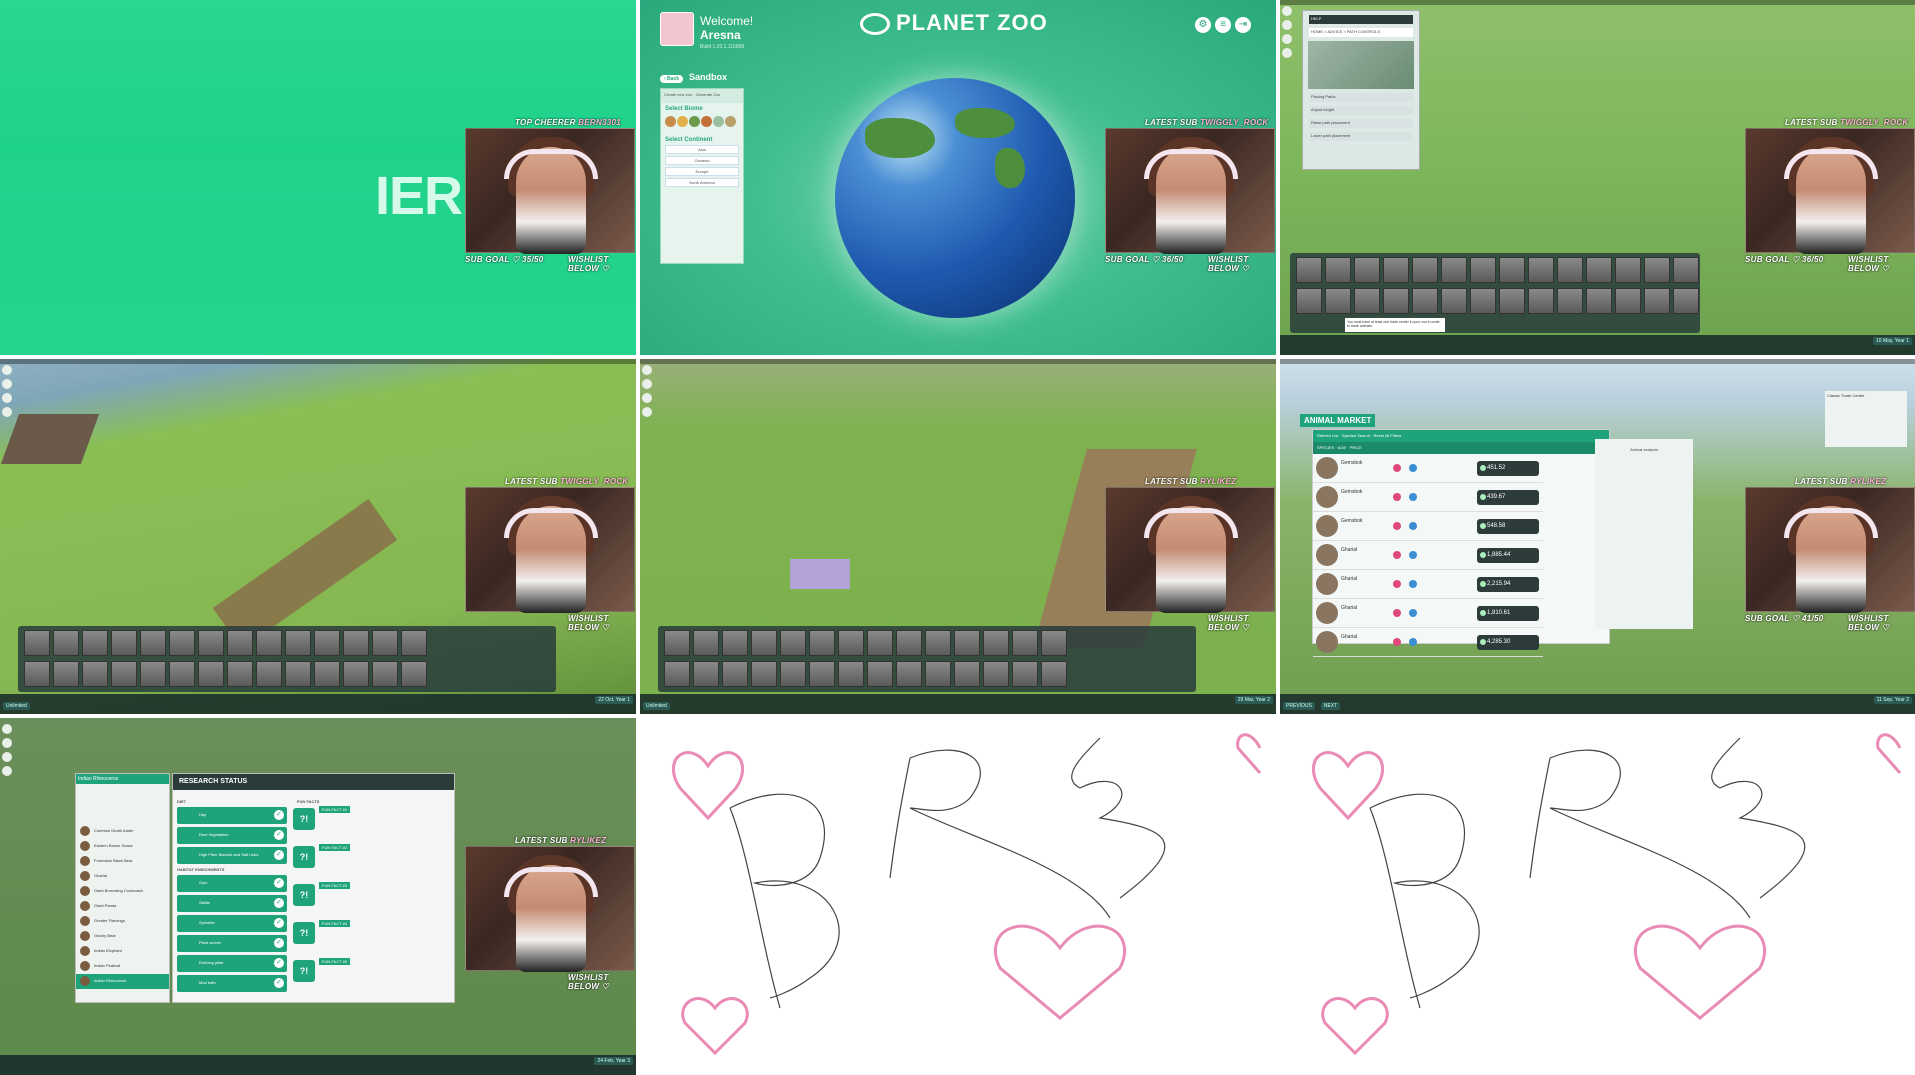  Describe the element at coordinates (702, 149) in the screenshot. I see `continent-option: Asia` at that location.